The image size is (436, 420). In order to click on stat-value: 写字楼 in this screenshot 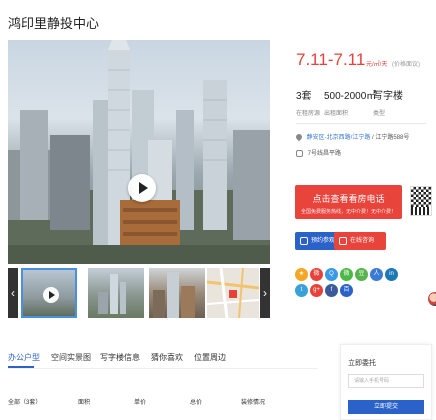, I will do `click(388, 96)`.